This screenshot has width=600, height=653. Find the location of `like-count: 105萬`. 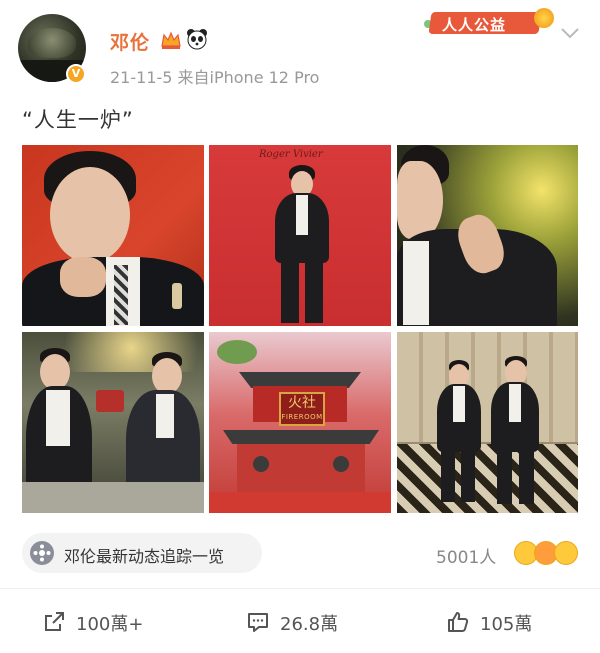

like-count: 105萬 is located at coordinates (506, 624).